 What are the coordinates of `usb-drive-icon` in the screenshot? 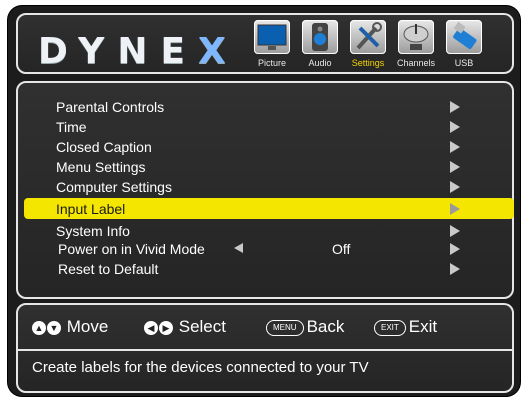 It's located at (464, 37).